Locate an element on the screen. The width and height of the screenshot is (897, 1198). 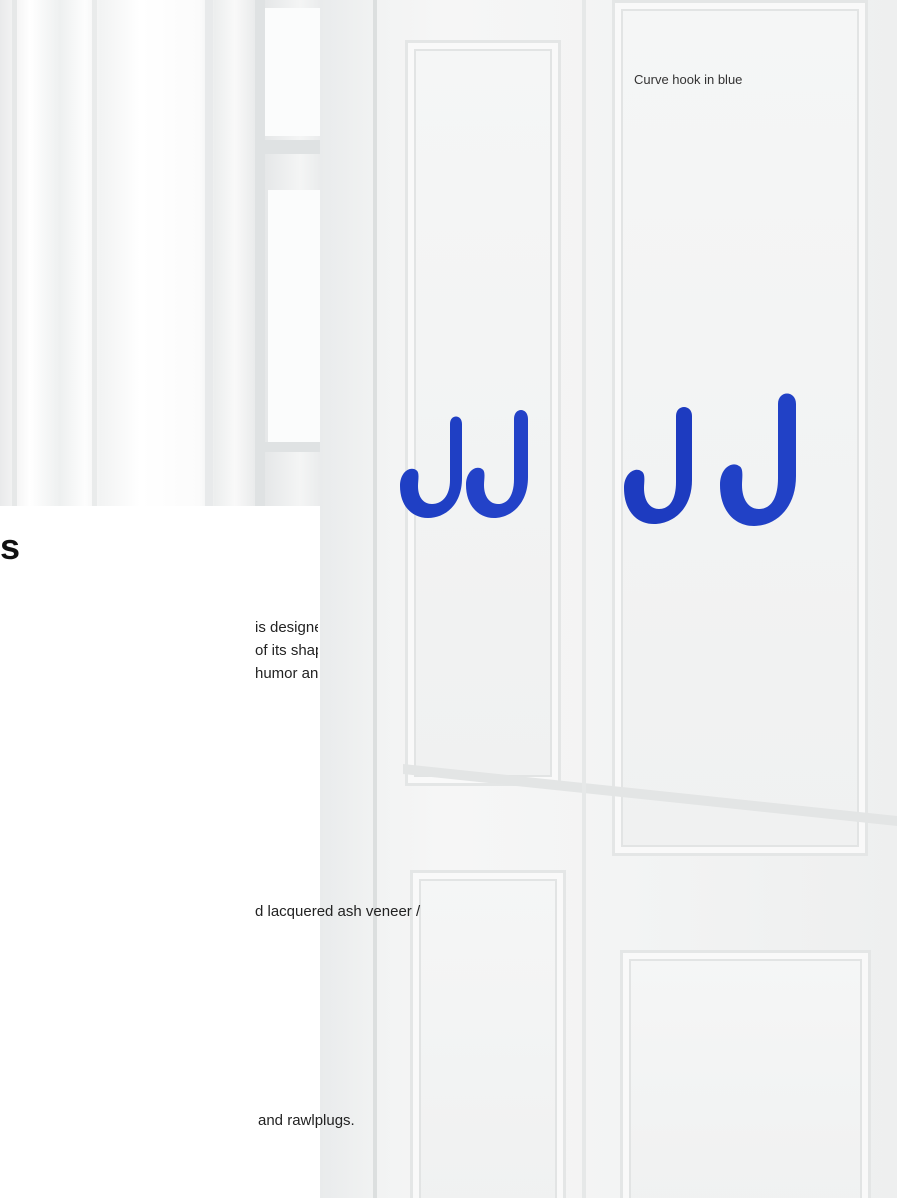
mounting-text: and rawlplugs. is located at coordinates (306, 1120).